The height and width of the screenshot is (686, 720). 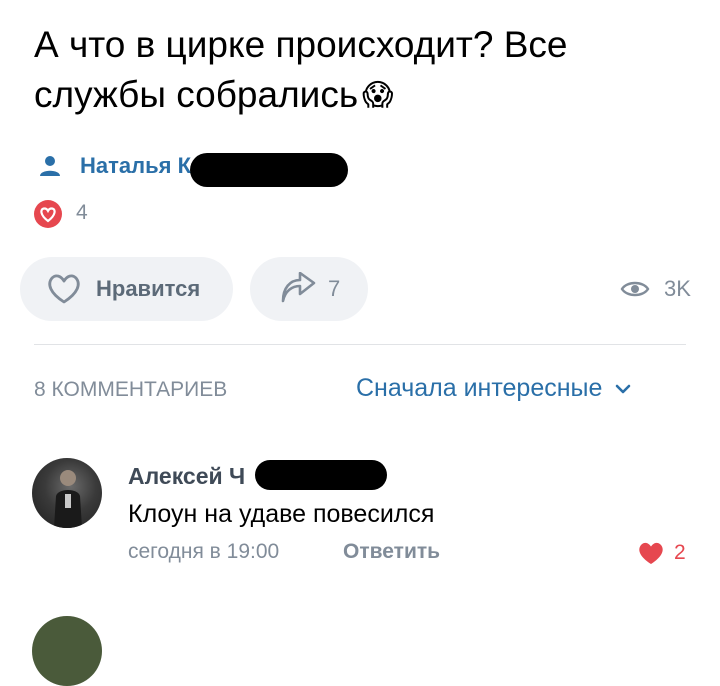 What do you see at coordinates (135, 166) in the screenshot?
I see `author-name: Наталья К` at bounding box center [135, 166].